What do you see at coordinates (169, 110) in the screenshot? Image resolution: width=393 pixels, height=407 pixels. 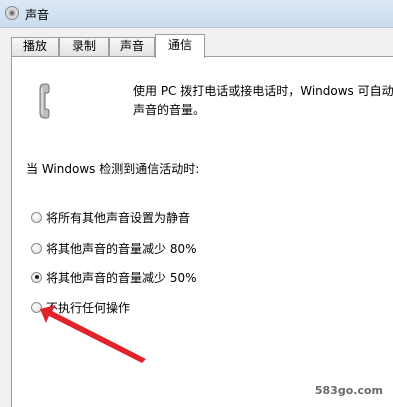 I see `description-line-2: 声音的音量。` at bounding box center [169, 110].